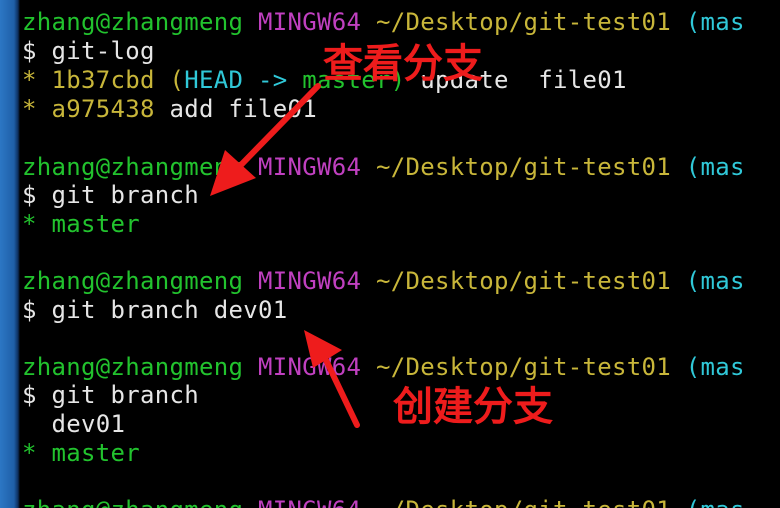 This screenshot has width=780, height=508. What do you see at coordinates (236, 80) in the screenshot?
I see `head-ref: HEAD ->` at bounding box center [236, 80].